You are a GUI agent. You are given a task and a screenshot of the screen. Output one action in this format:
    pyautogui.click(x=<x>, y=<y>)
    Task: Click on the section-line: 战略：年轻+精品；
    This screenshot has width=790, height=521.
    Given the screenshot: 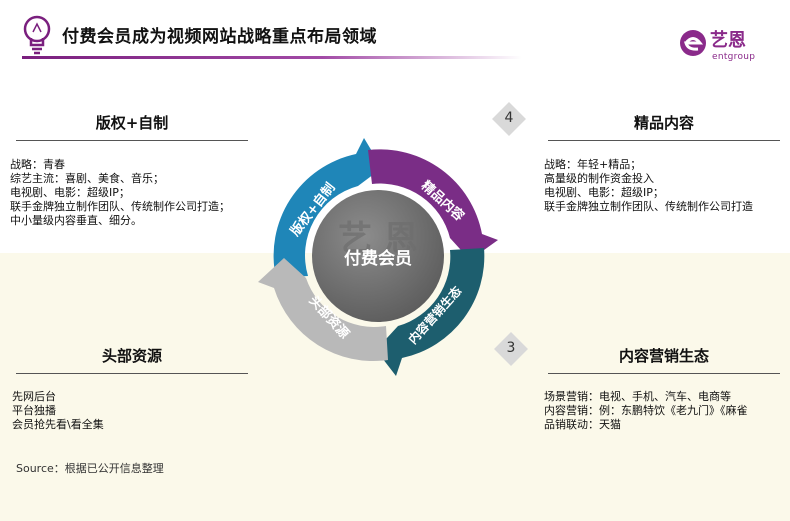 What is the action you would take?
    pyautogui.click(x=593, y=164)
    